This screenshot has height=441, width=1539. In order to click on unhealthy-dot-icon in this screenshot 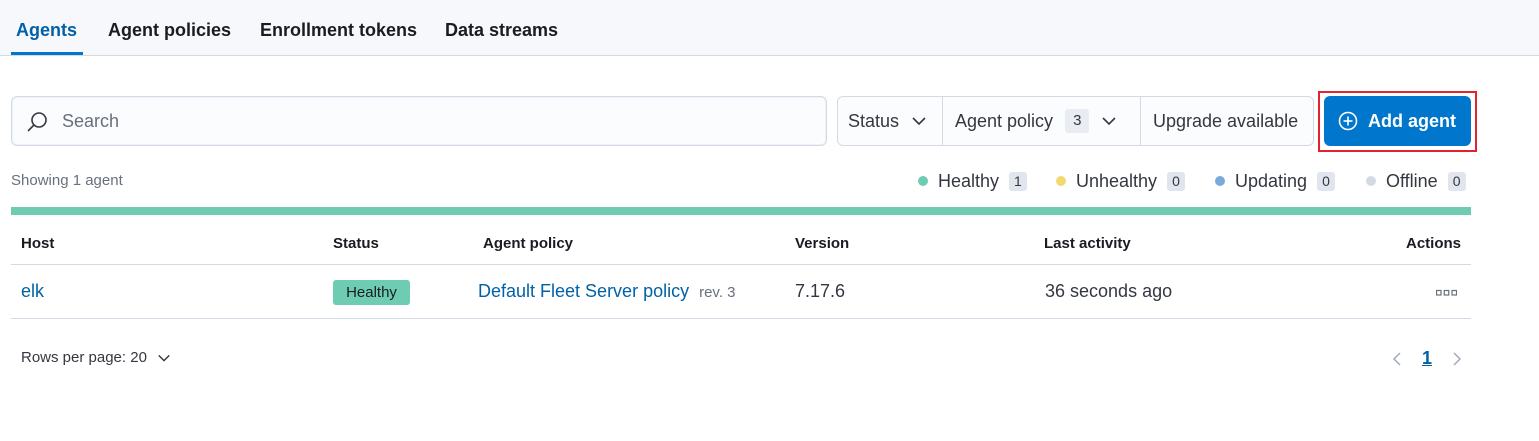, I will do `click(1061, 181)`.